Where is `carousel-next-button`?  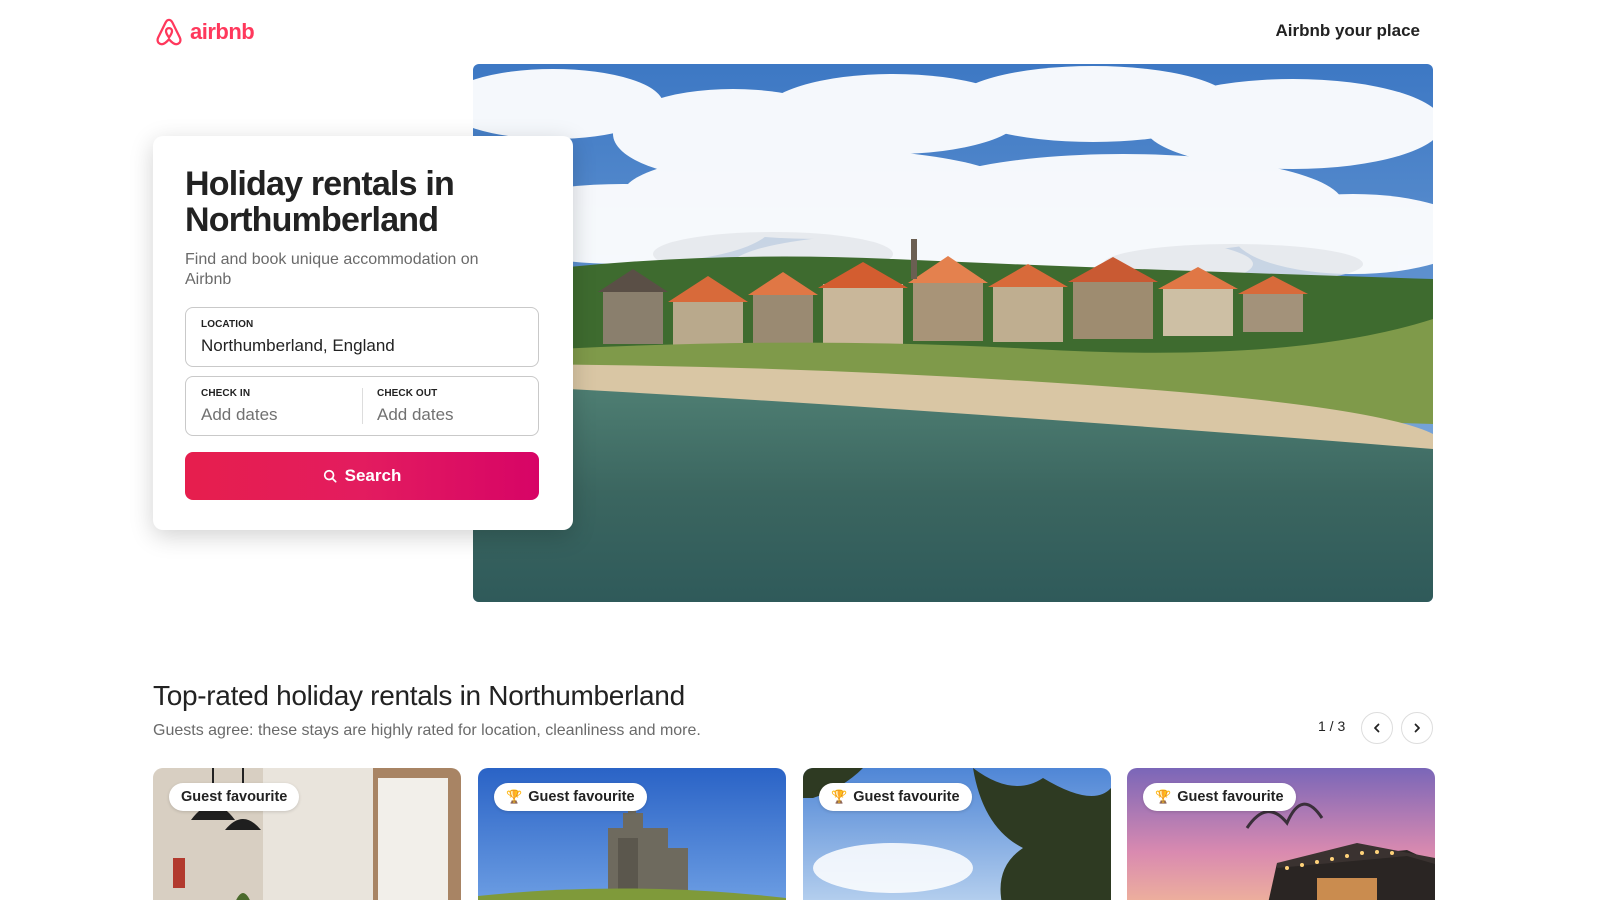
carousel-next-button is located at coordinates (1417, 728).